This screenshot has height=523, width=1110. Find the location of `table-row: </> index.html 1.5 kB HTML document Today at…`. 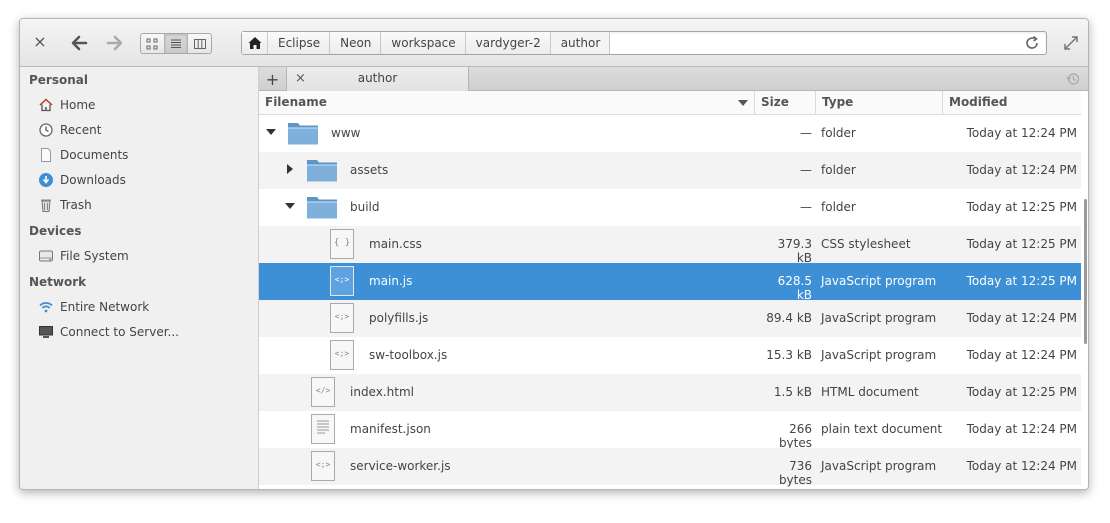

table-row: </> index.html 1.5 kB HTML document Today at… is located at coordinates (670, 392).